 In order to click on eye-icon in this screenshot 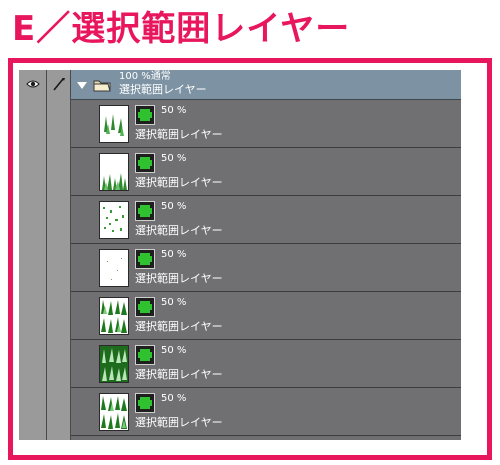, I will do `click(33, 84)`.